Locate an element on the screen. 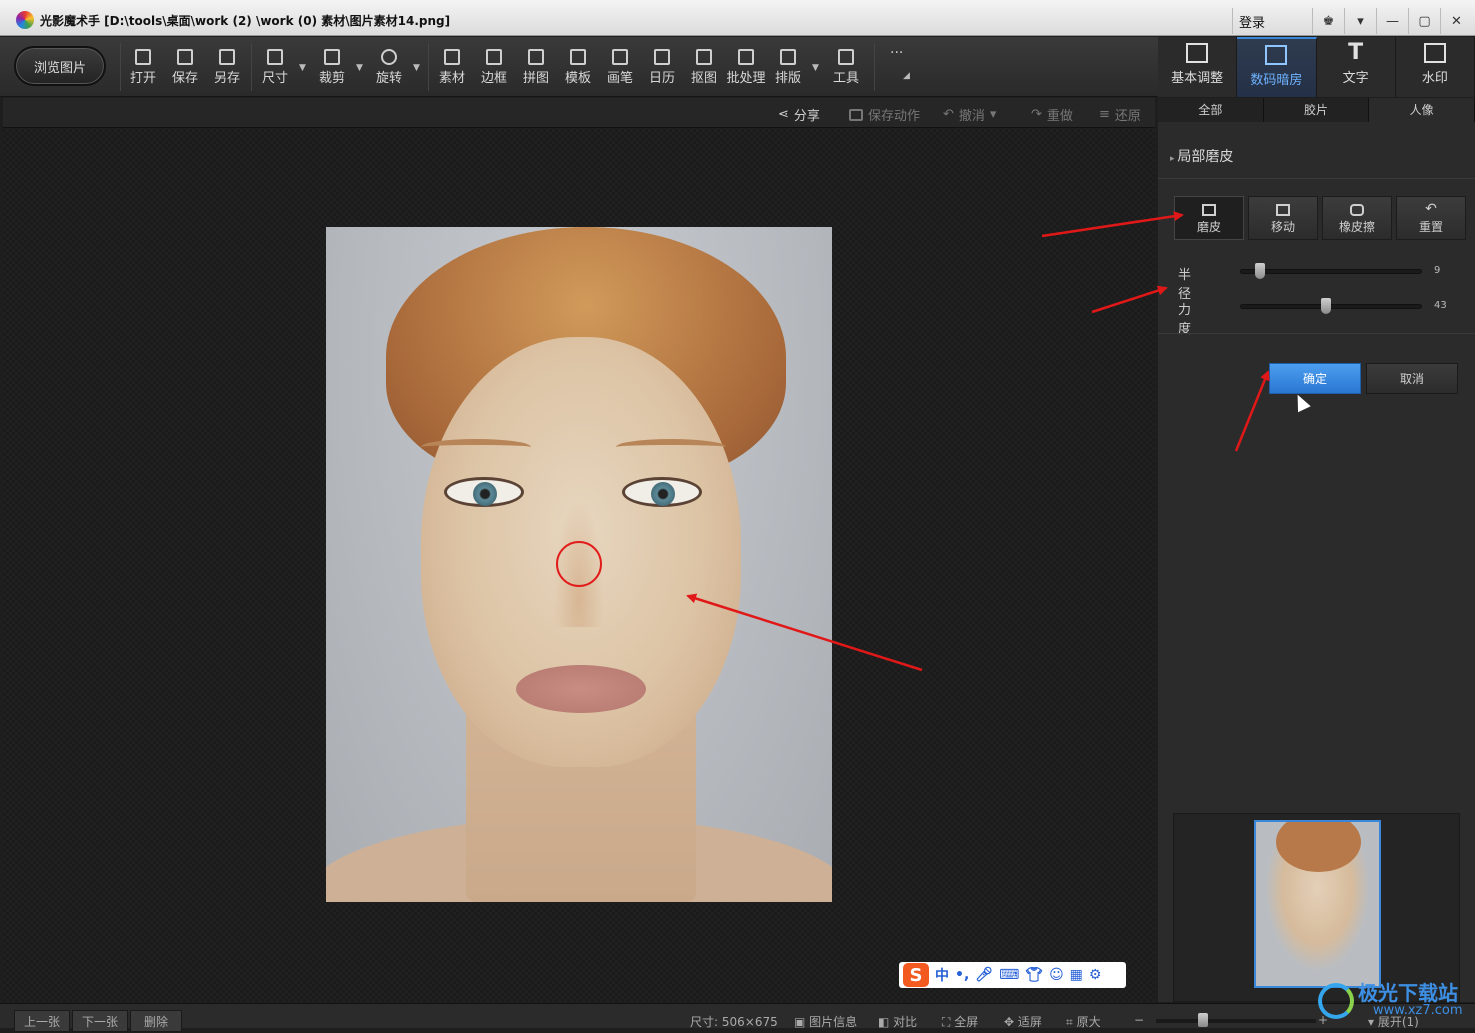  tab-text: T 文字 is located at coordinates (1356, 67).